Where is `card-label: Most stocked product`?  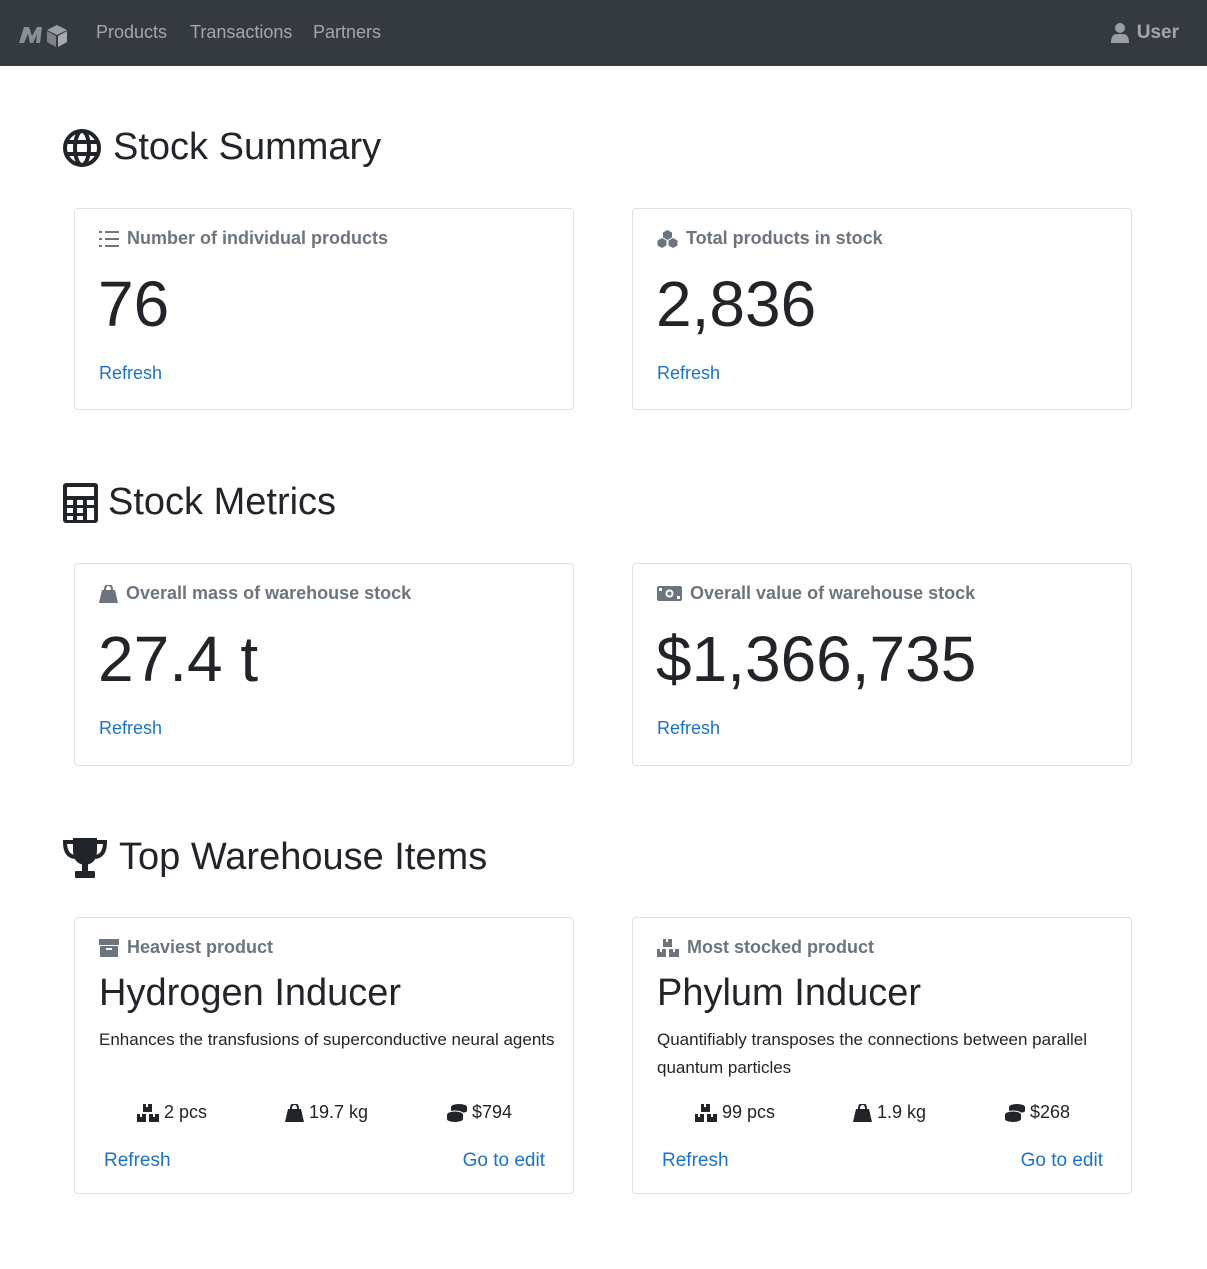
card-label: Most stocked product is located at coordinates (781, 947).